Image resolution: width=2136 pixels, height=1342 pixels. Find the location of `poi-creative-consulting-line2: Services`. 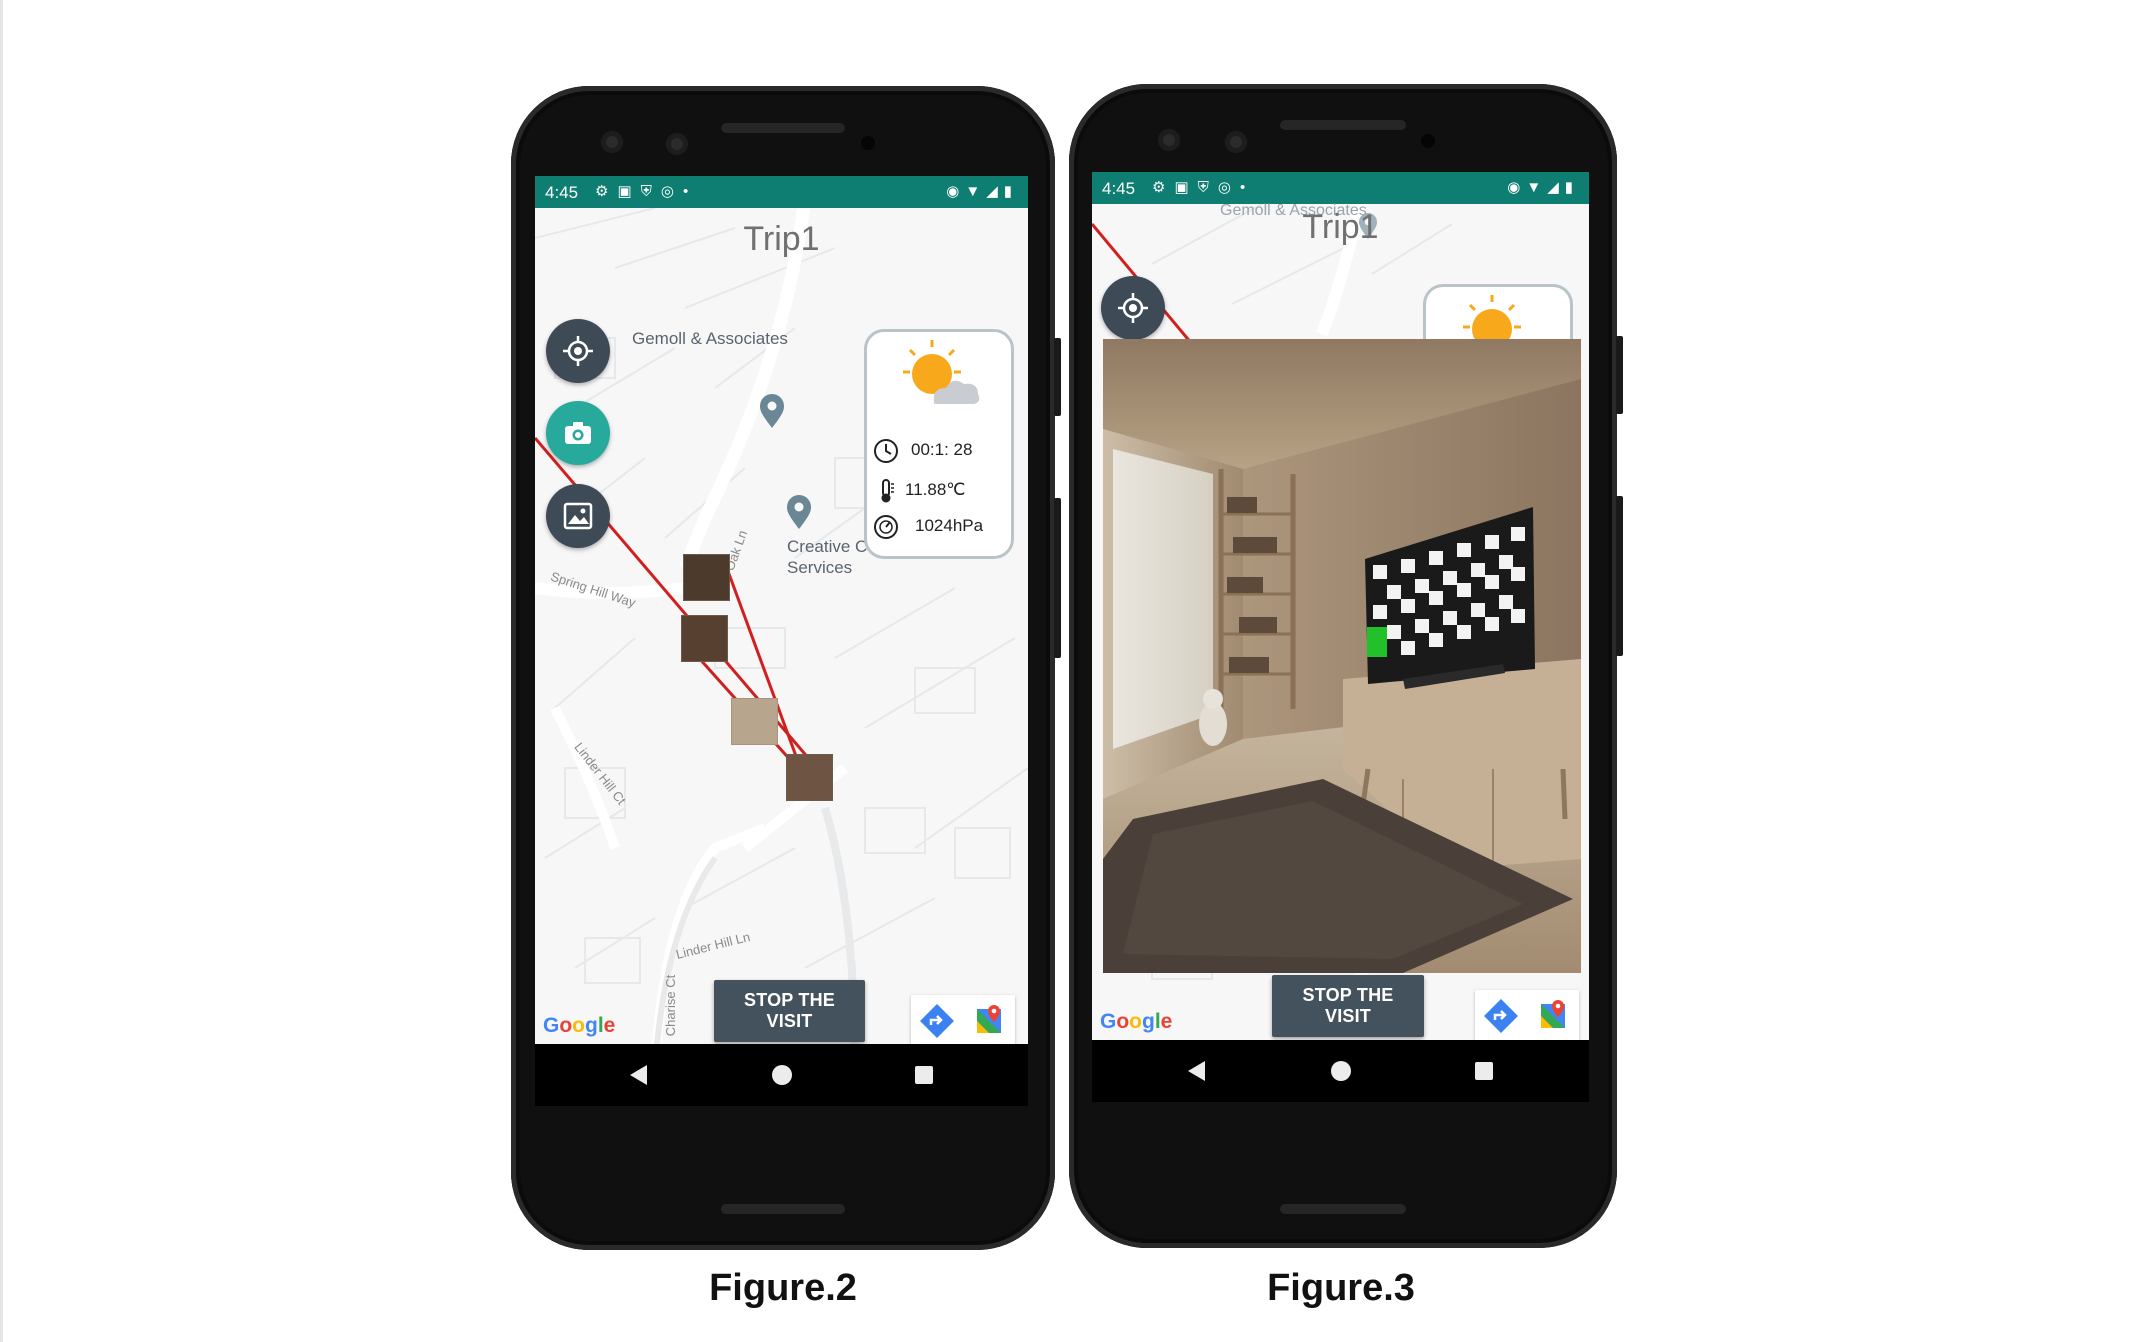

poi-creative-consulting-line2: Services is located at coordinates (819, 567).